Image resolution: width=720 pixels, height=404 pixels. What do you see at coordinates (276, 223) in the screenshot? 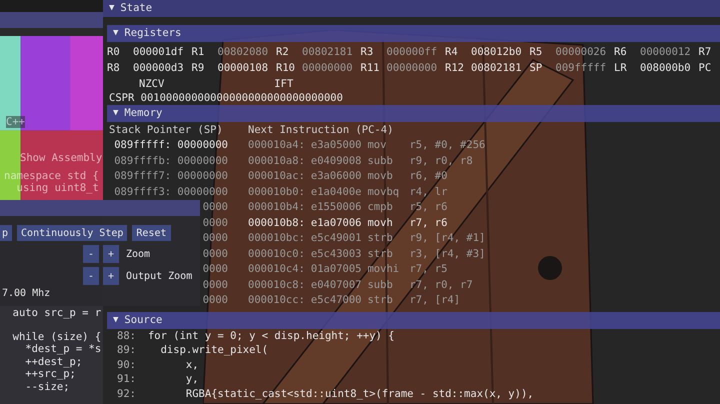
I see `instruction-address: 000010b8:` at bounding box center [276, 223].